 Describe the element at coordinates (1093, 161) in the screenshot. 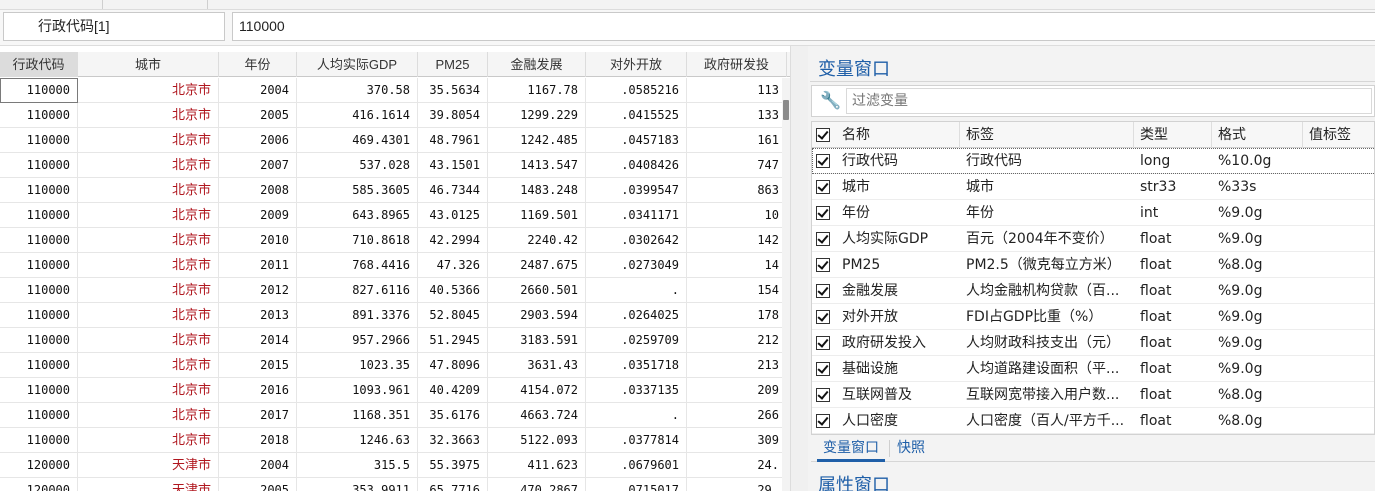

I see `variable-row: 行政代码 行政代码 long %10.0g` at that location.